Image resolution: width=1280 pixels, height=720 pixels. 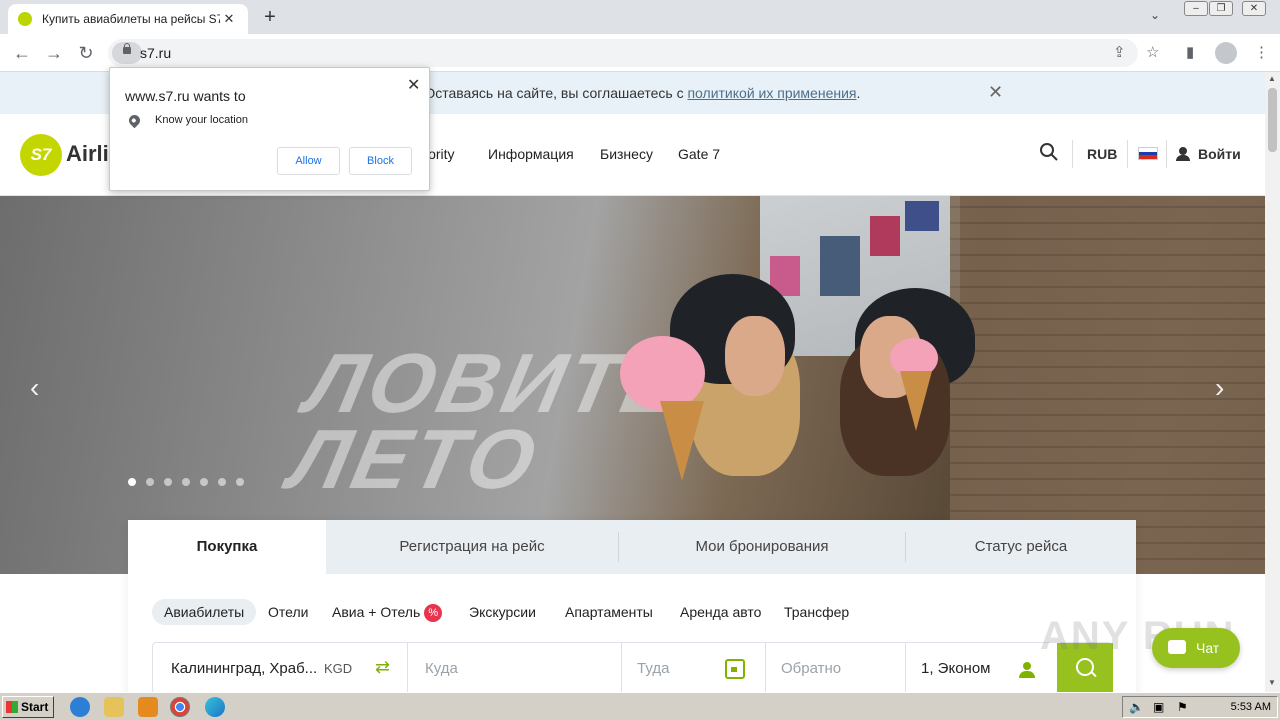 What do you see at coordinates (502, 612) in the screenshot?
I see `category-excursions: Экскурсии` at bounding box center [502, 612].